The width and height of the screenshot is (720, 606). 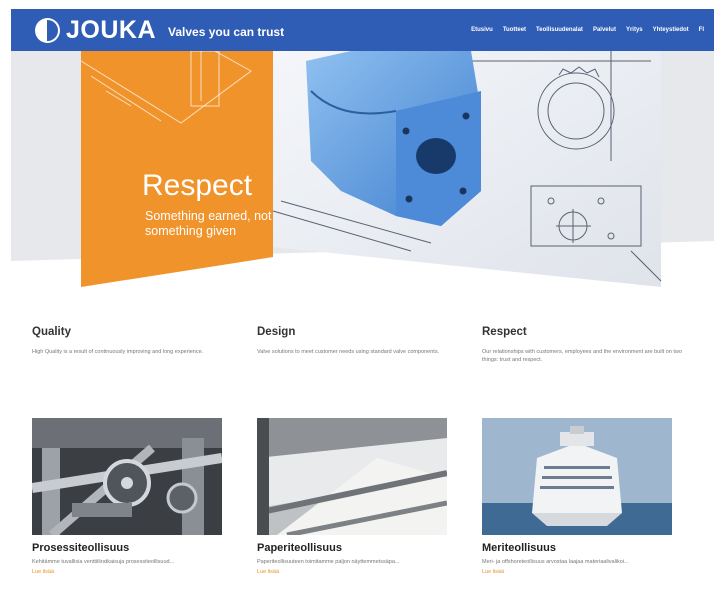 What do you see at coordinates (51, 332) in the screenshot?
I see `feature-title: Quality` at bounding box center [51, 332].